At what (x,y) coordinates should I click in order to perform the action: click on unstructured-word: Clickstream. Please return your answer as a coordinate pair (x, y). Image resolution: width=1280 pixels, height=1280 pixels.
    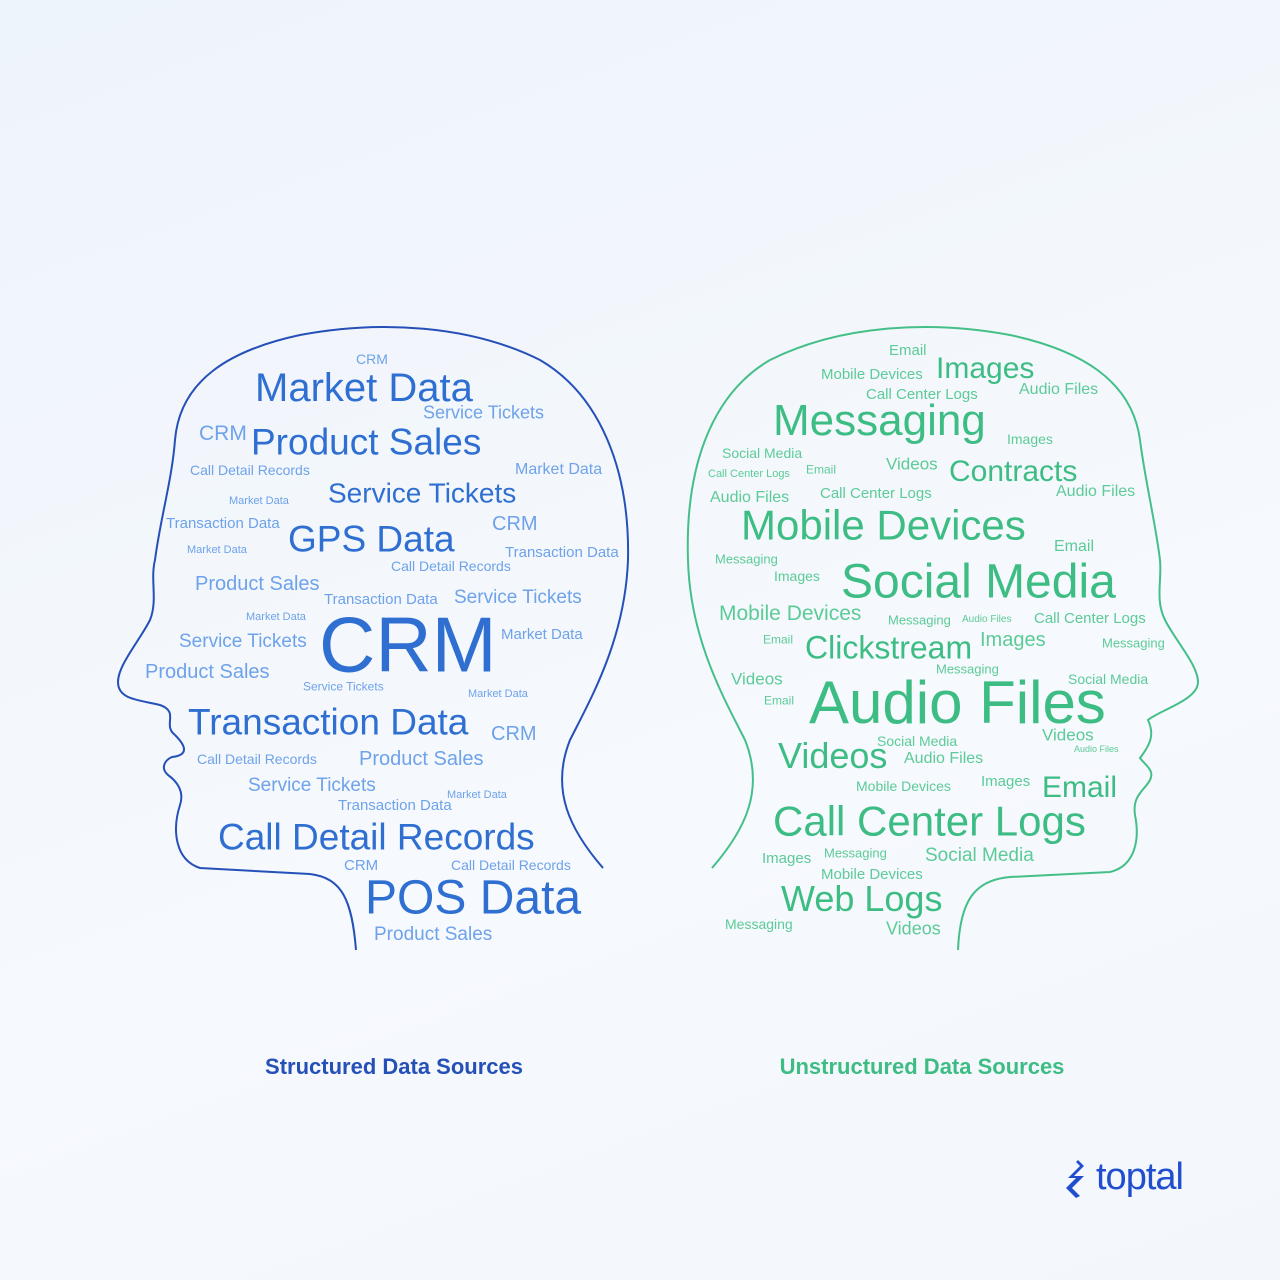
    Looking at the image, I should click on (889, 647).